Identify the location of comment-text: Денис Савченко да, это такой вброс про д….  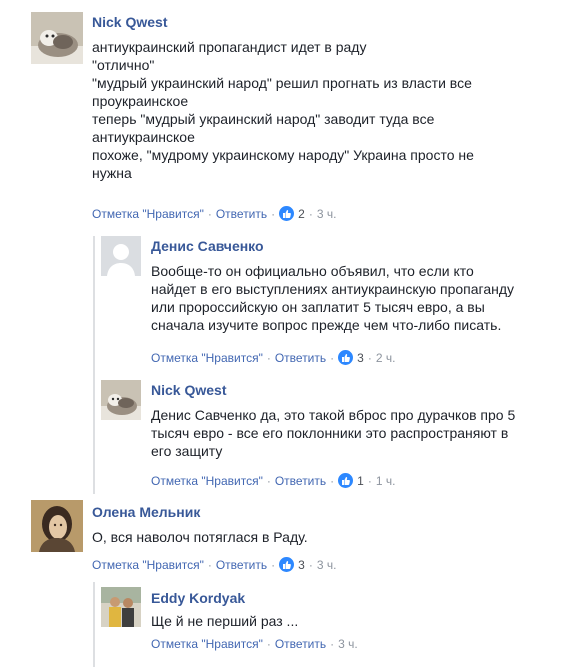
(333, 433).